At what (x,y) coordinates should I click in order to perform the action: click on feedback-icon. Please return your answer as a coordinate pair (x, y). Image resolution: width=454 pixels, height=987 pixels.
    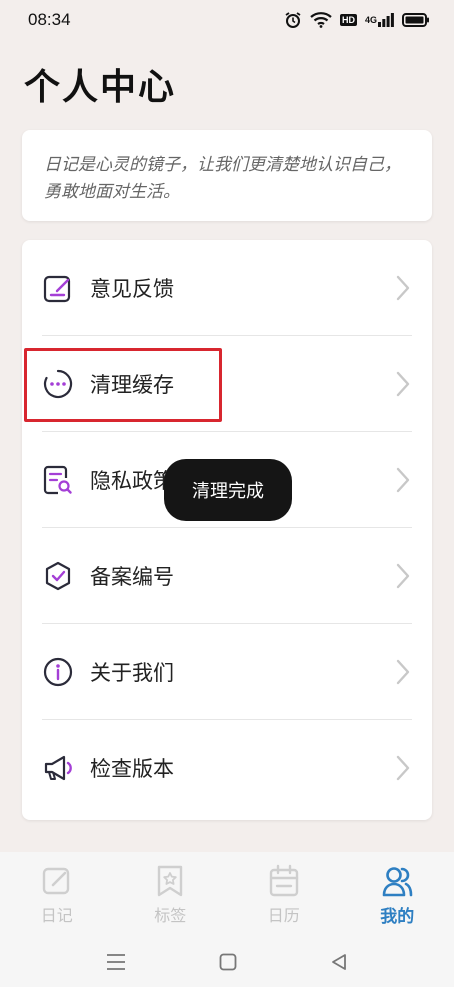
    Looking at the image, I should click on (58, 288).